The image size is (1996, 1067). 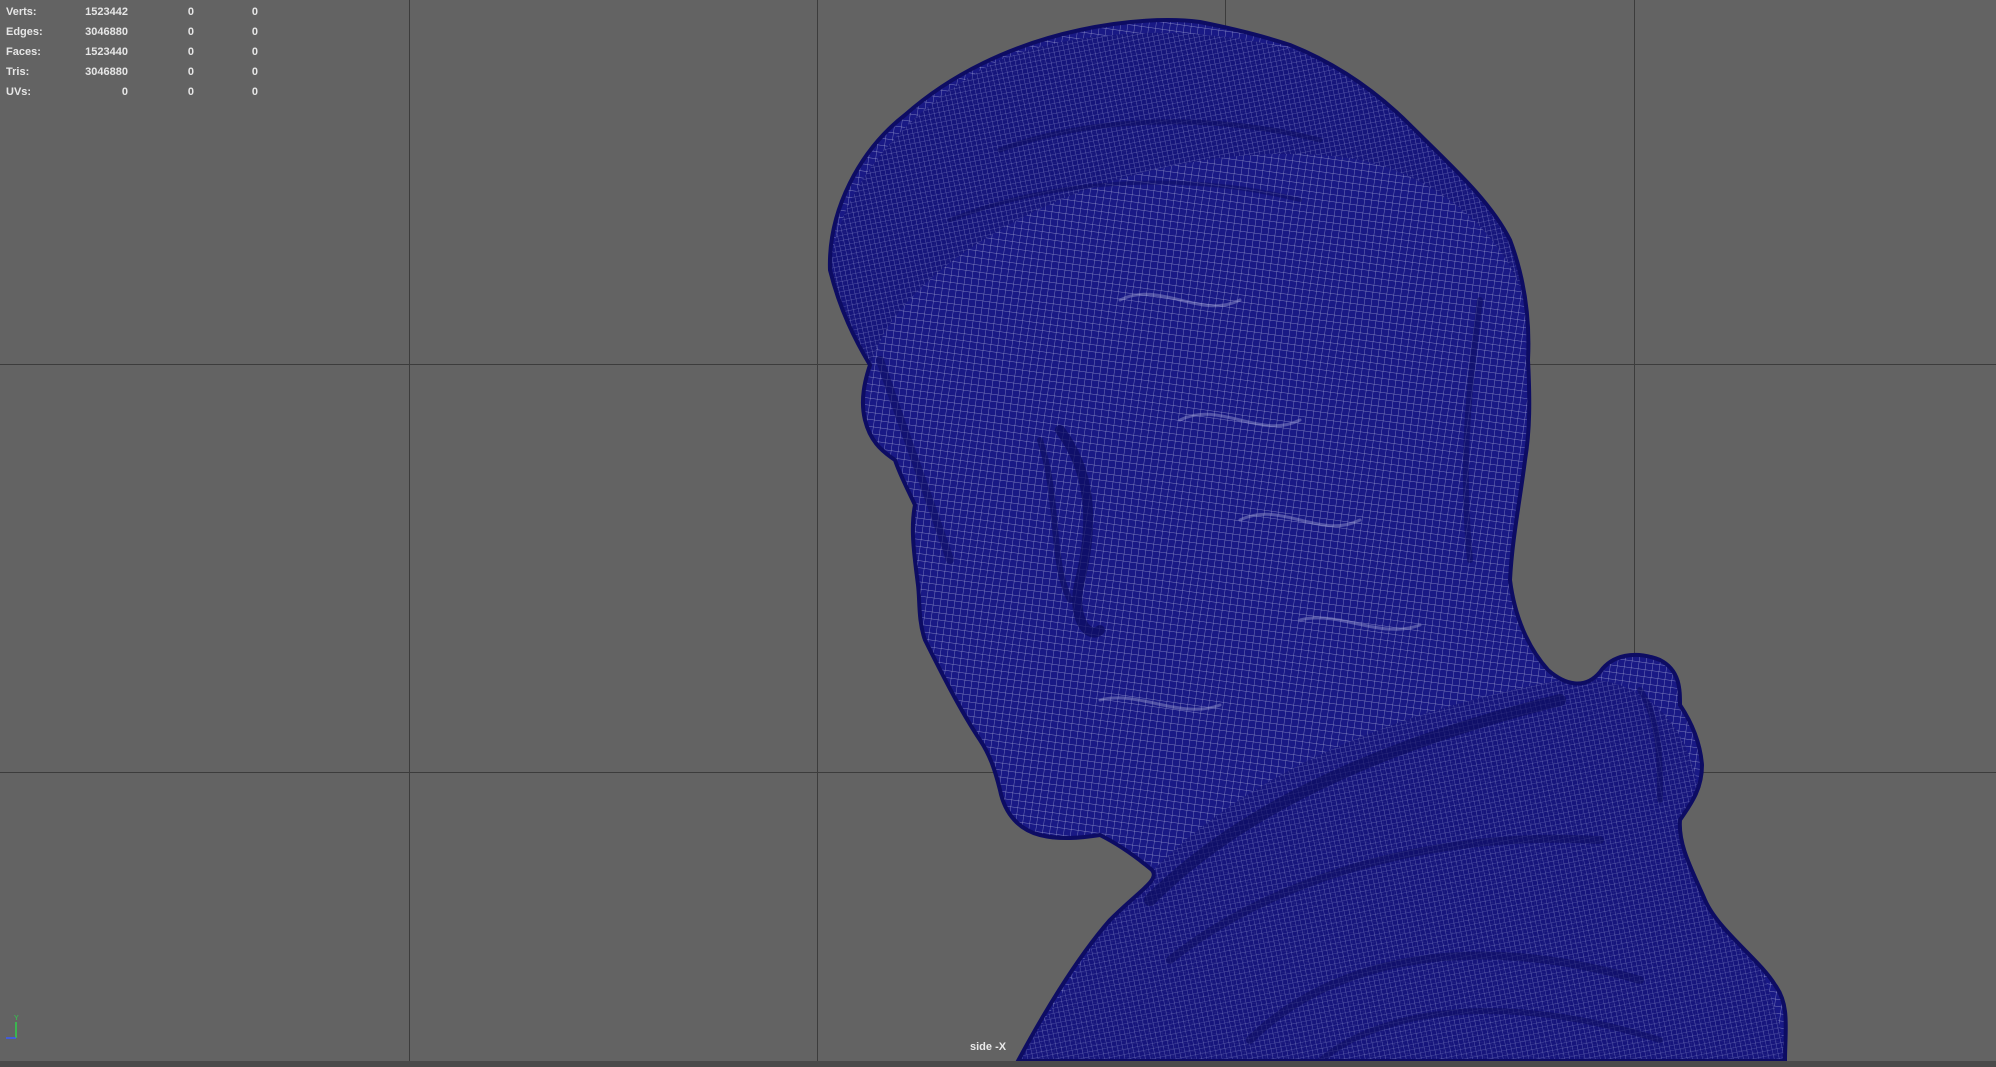 I want to click on hud-label: Verts:, so click(x=21, y=12).